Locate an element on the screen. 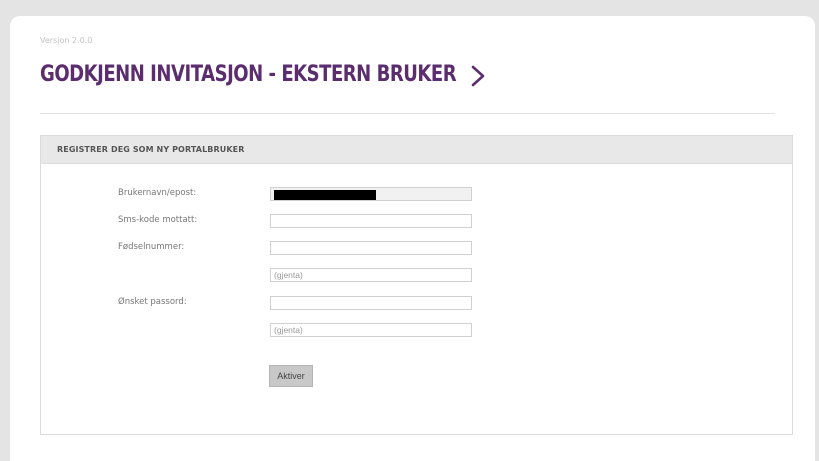 This screenshot has width=819, height=461. page-title-row: GODKJENN INVITASJON - EKSTERN BRUKER is located at coordinates (293, 74).